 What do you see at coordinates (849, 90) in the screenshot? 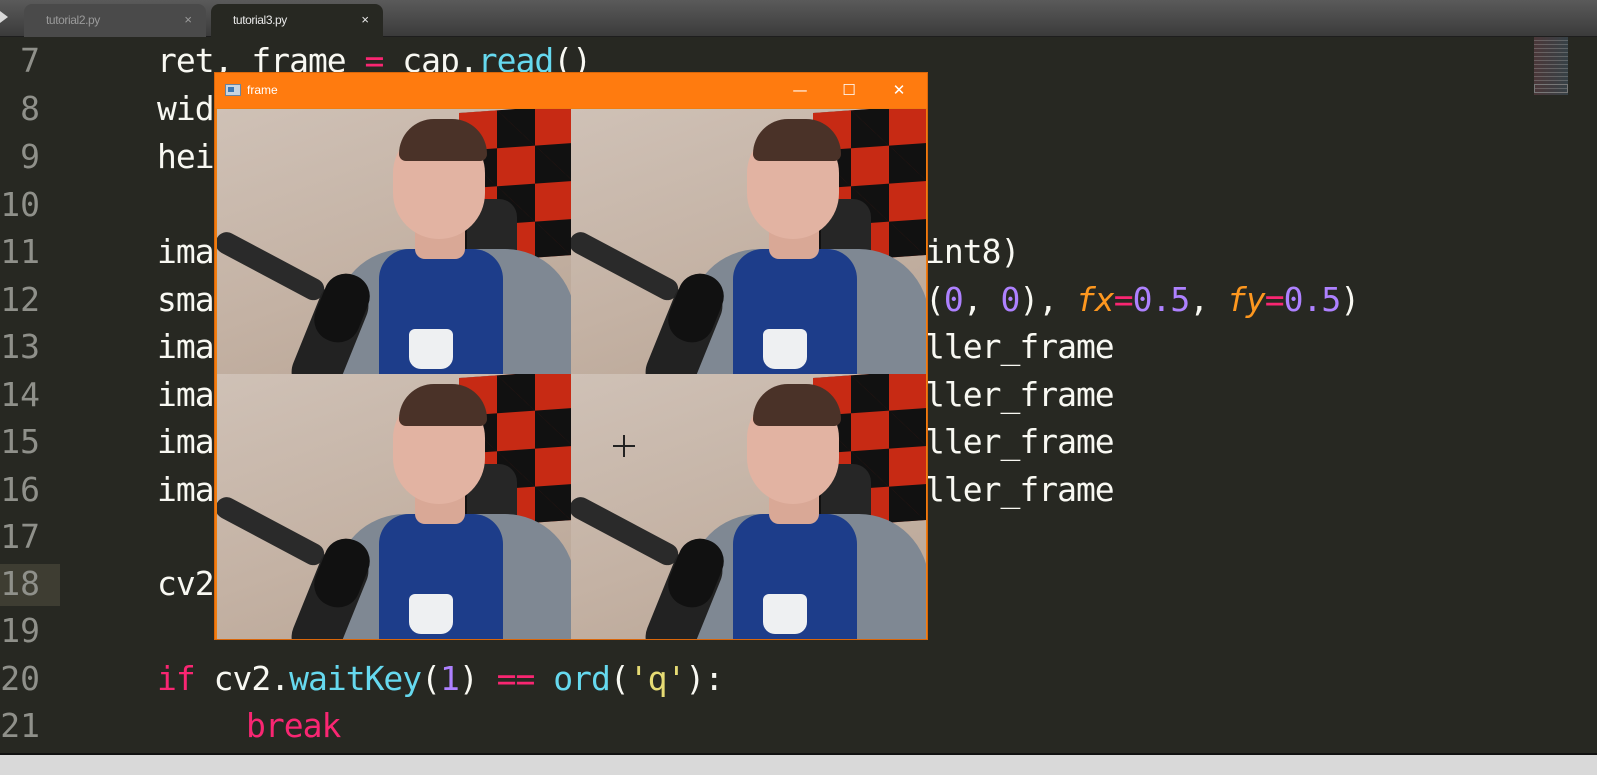
I see `maximize-icon: ☐` at bounding box center [849, 90].